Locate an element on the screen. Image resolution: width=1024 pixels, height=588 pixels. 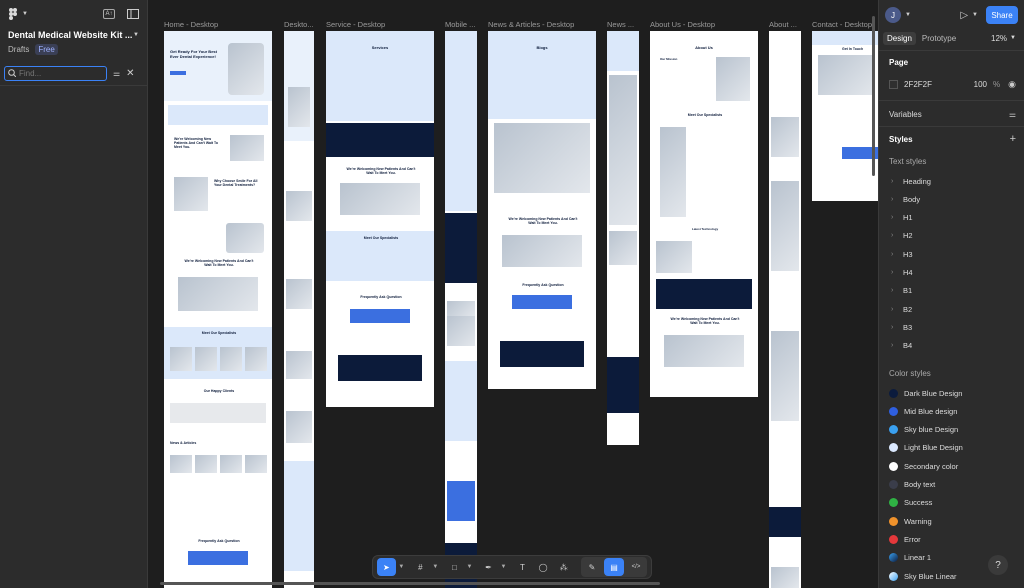
text-style-item: › B2 is located at coordinates (954, 309).